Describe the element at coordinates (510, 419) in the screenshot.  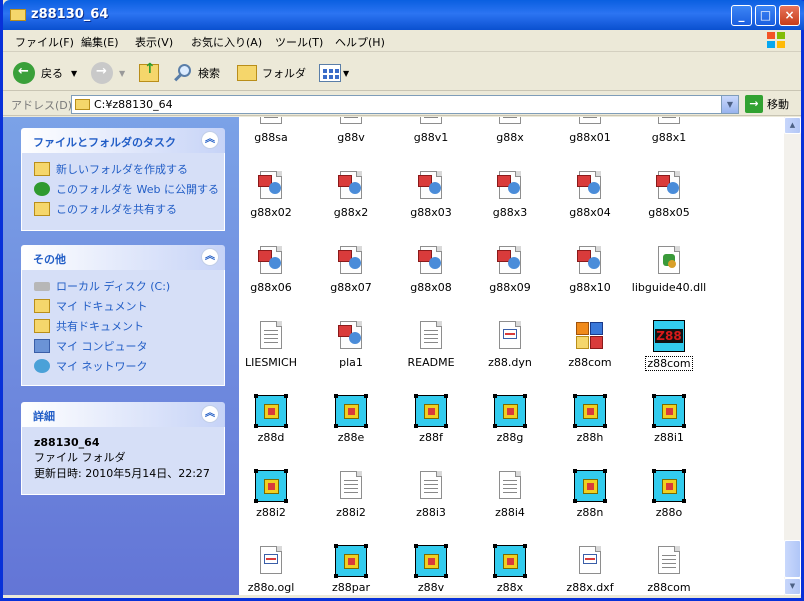
I see `file-item: z88g` at that location.